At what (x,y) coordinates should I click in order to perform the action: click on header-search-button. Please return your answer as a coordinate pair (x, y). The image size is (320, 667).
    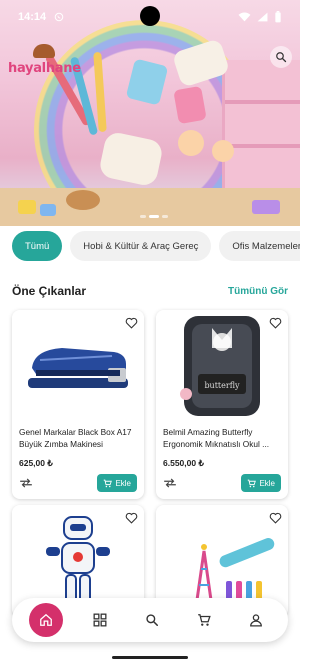
    Looking at the image, I should click on (281, 57).